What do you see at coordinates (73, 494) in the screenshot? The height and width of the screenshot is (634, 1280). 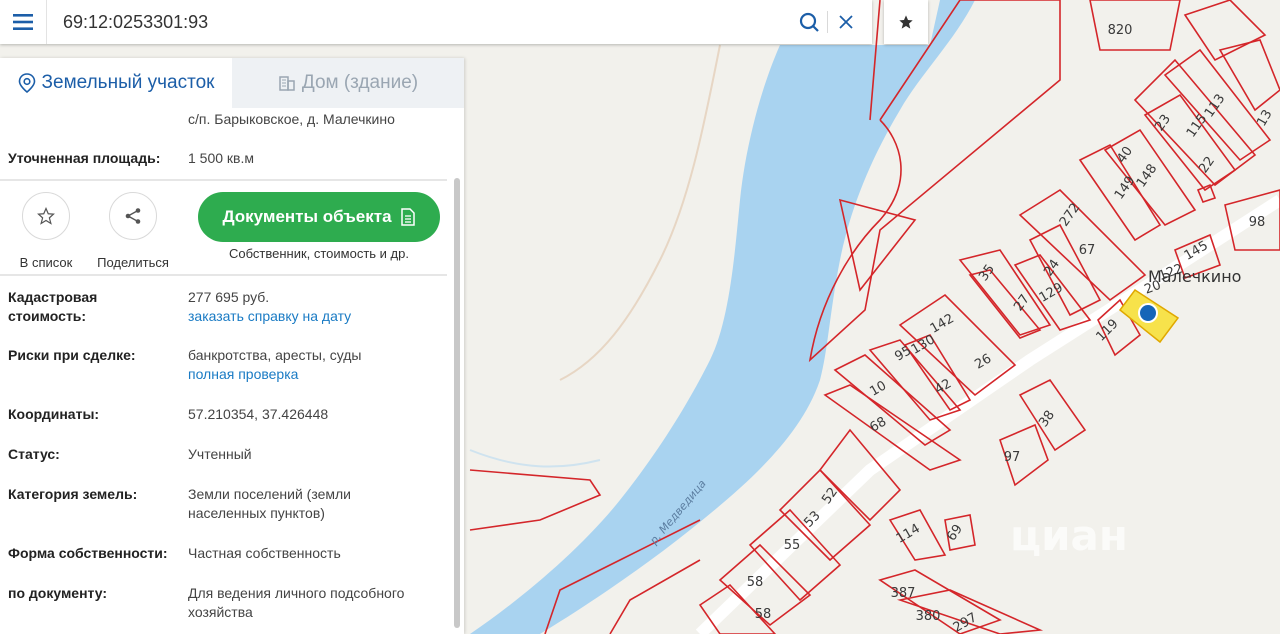 I see `land-category-label: Категория земель:` at bounding box center [73, 494].